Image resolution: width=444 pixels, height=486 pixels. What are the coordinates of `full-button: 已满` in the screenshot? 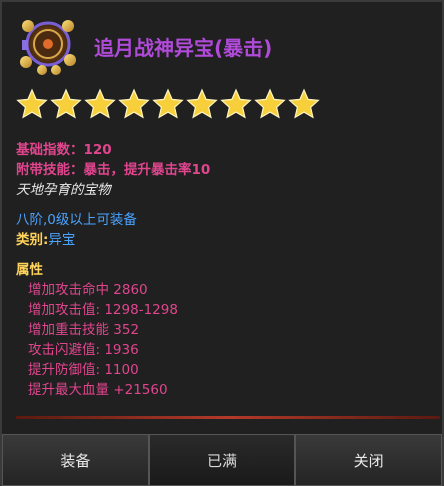 It's located at (222, 460).